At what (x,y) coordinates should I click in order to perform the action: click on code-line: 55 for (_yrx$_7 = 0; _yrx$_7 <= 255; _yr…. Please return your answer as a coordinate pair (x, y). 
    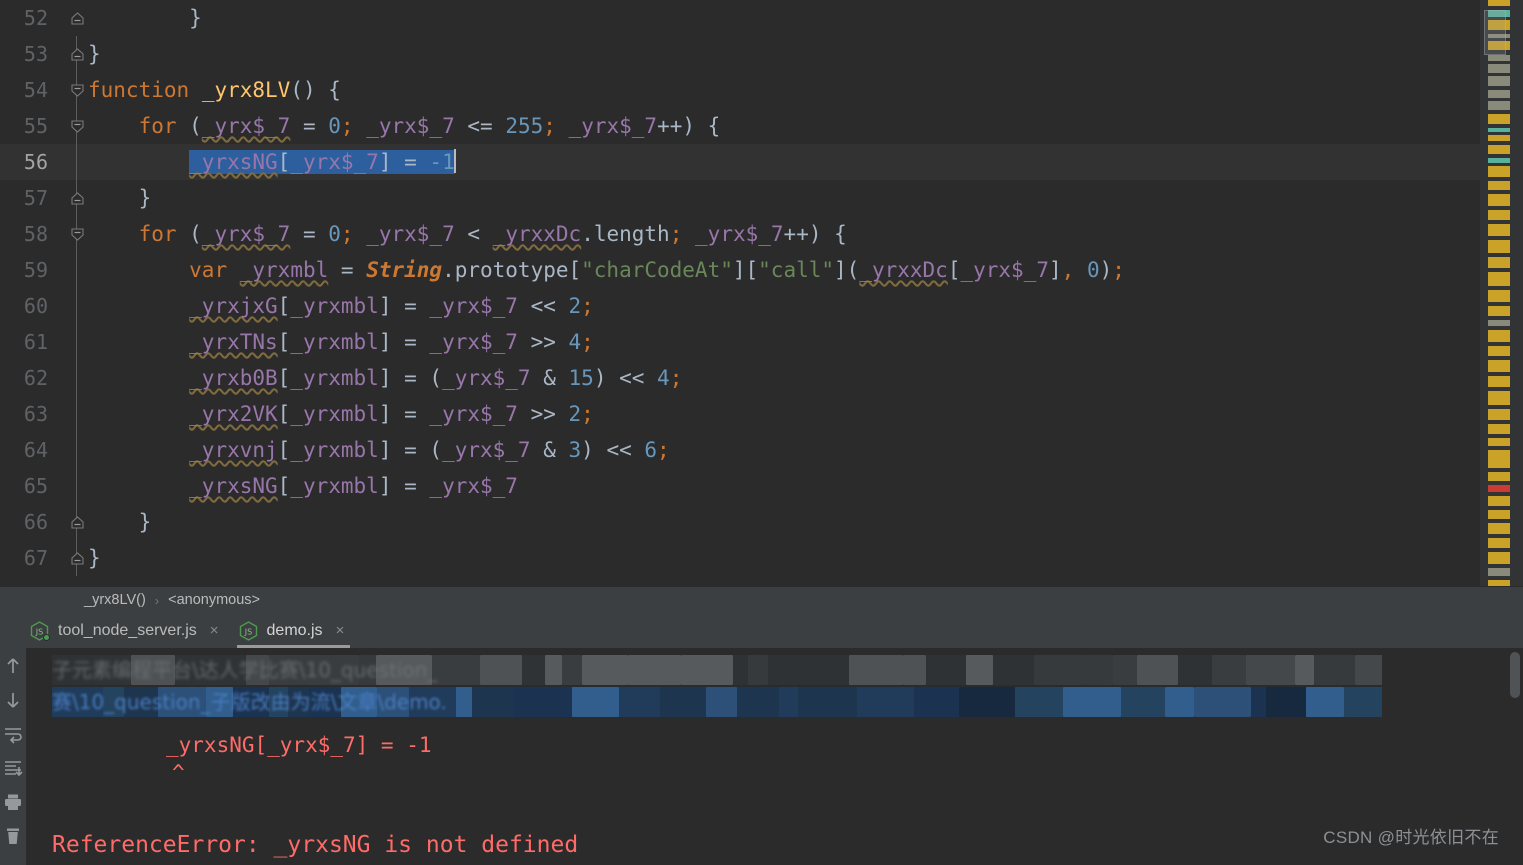
    Looking at the image, I should click on (740, 126).